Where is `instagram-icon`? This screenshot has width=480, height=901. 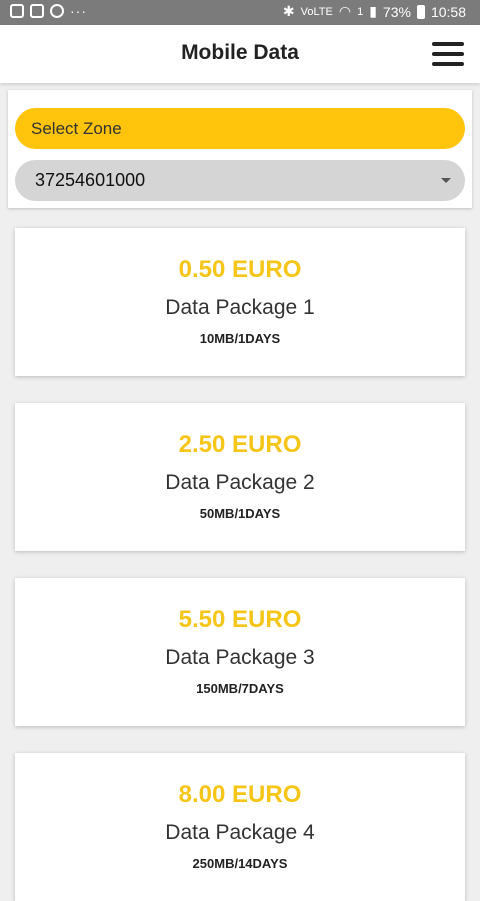 instagram-icon is located at coordinates (37, 11).